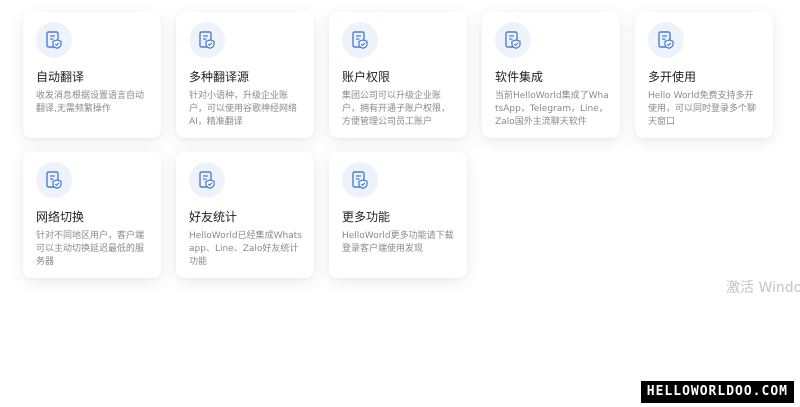 The width and height of the screenshot is (800, 407). I want to click on feature-card-multi-source: 多种翻译源 针对小语种，升级企业账户，可以使用谷歌神经网络AI，精准翻译, so click(245, 75).